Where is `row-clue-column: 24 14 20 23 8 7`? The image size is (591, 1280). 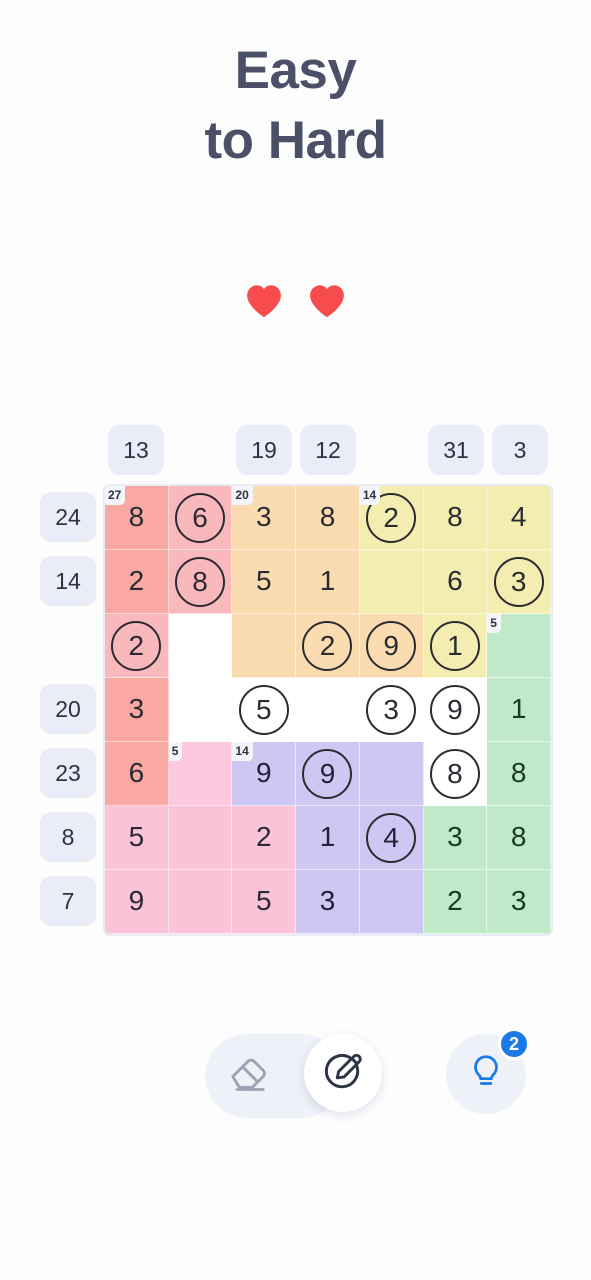 row-clue-column: 24 14 20 23 8 7 is located at coordinates (68, 710).